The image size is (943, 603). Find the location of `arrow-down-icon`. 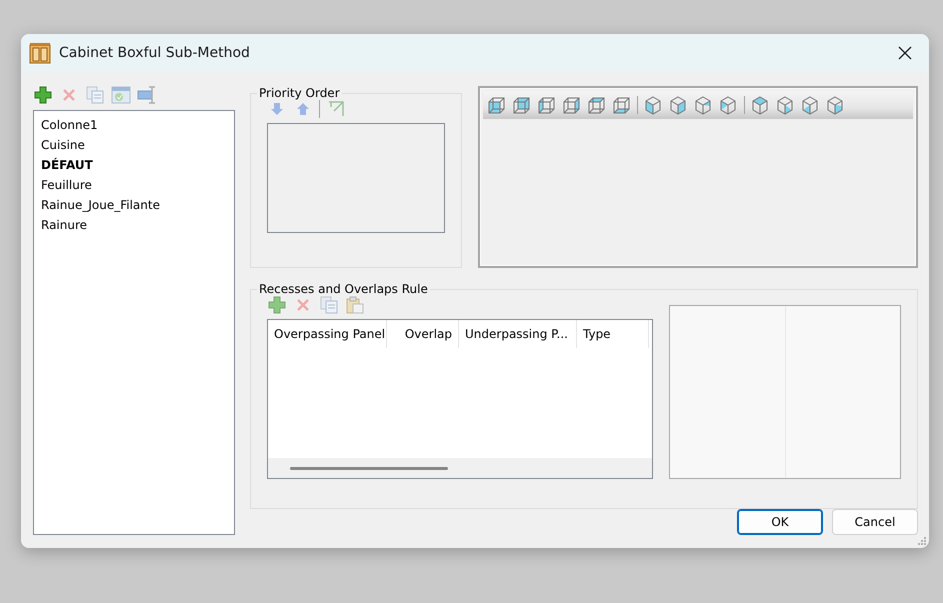

arrow-down-icon is located at coordinates (277, 109).